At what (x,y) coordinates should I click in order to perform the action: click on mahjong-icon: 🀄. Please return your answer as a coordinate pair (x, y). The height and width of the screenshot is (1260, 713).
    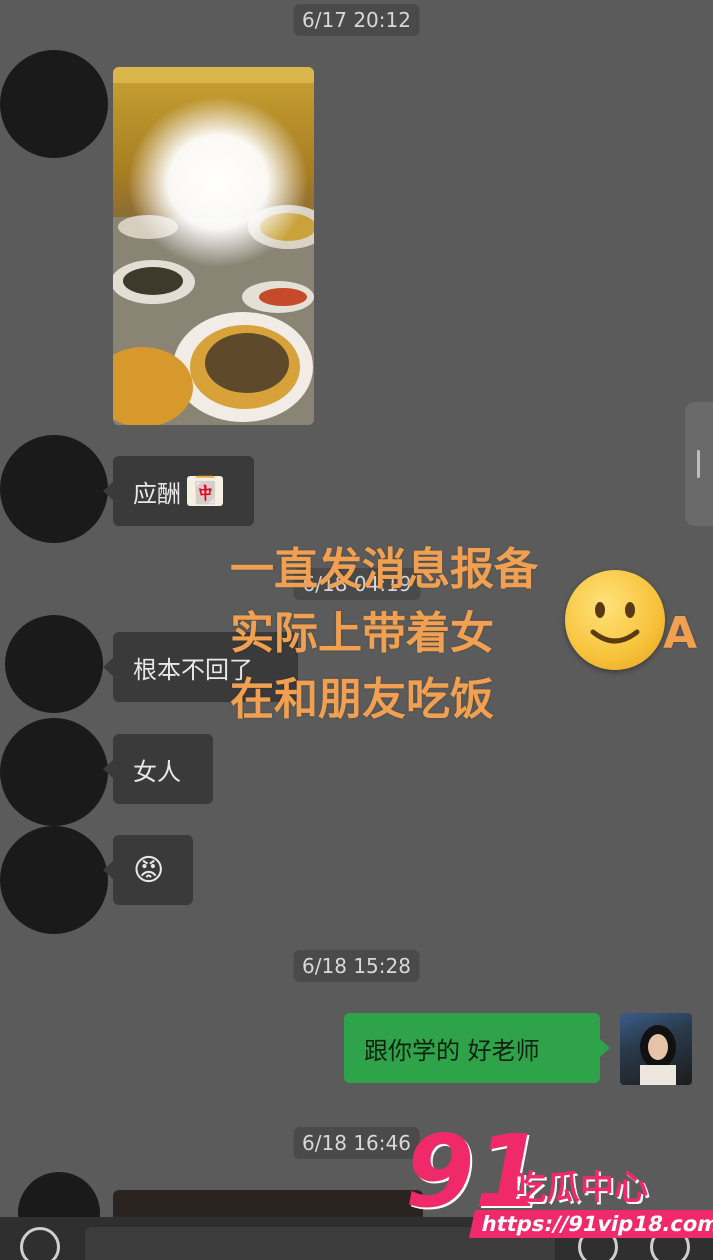
    Looking at the image, I should click on (205, 491).